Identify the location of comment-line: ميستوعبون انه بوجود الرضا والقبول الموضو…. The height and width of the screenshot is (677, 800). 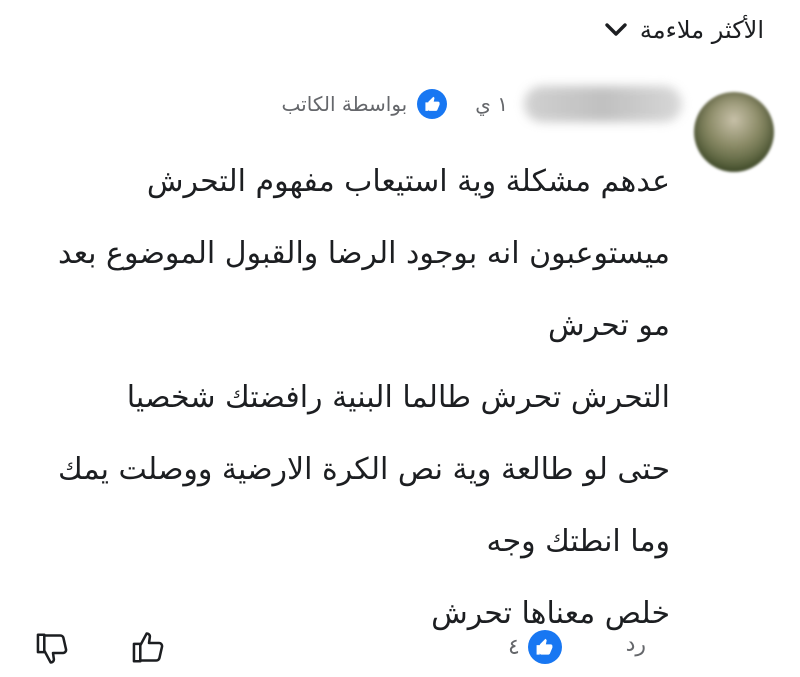
(363, 253).